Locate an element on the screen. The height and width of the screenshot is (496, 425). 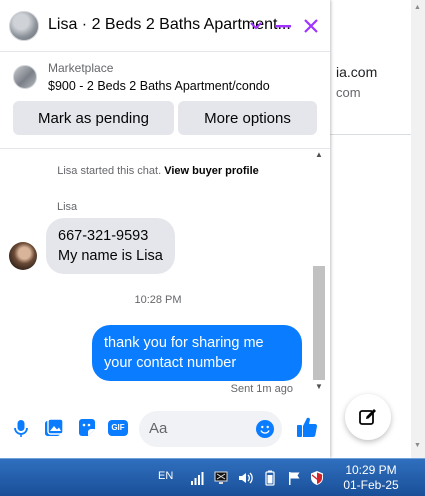
gif-label: GIF is located at coordinates (118, 427).